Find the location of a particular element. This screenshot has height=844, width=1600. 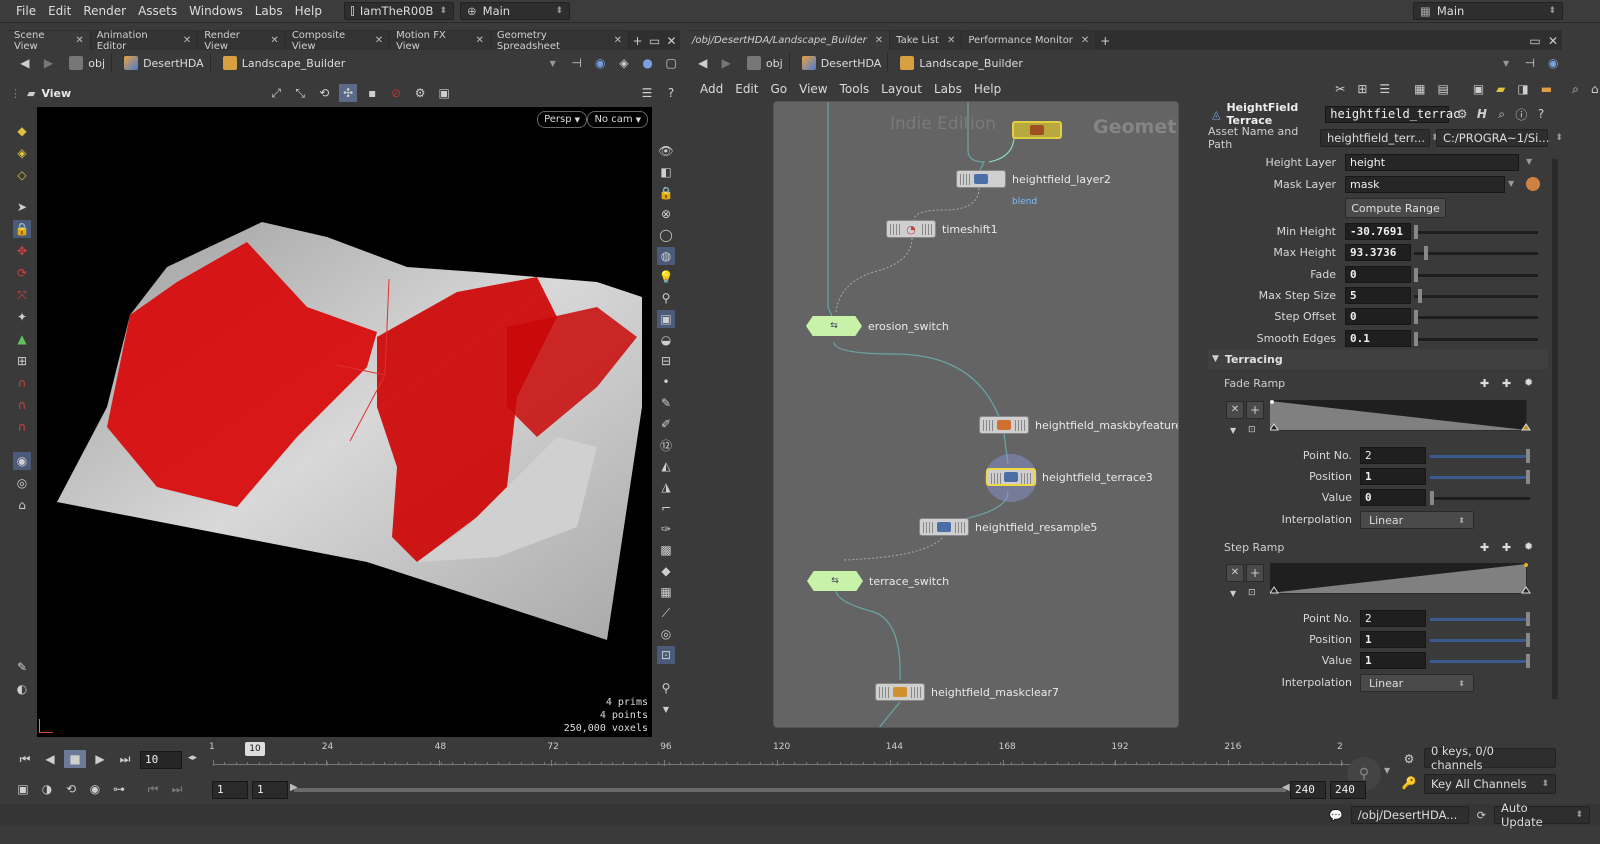

range-end2-field: 240 is located at coordinates (1348, 790).